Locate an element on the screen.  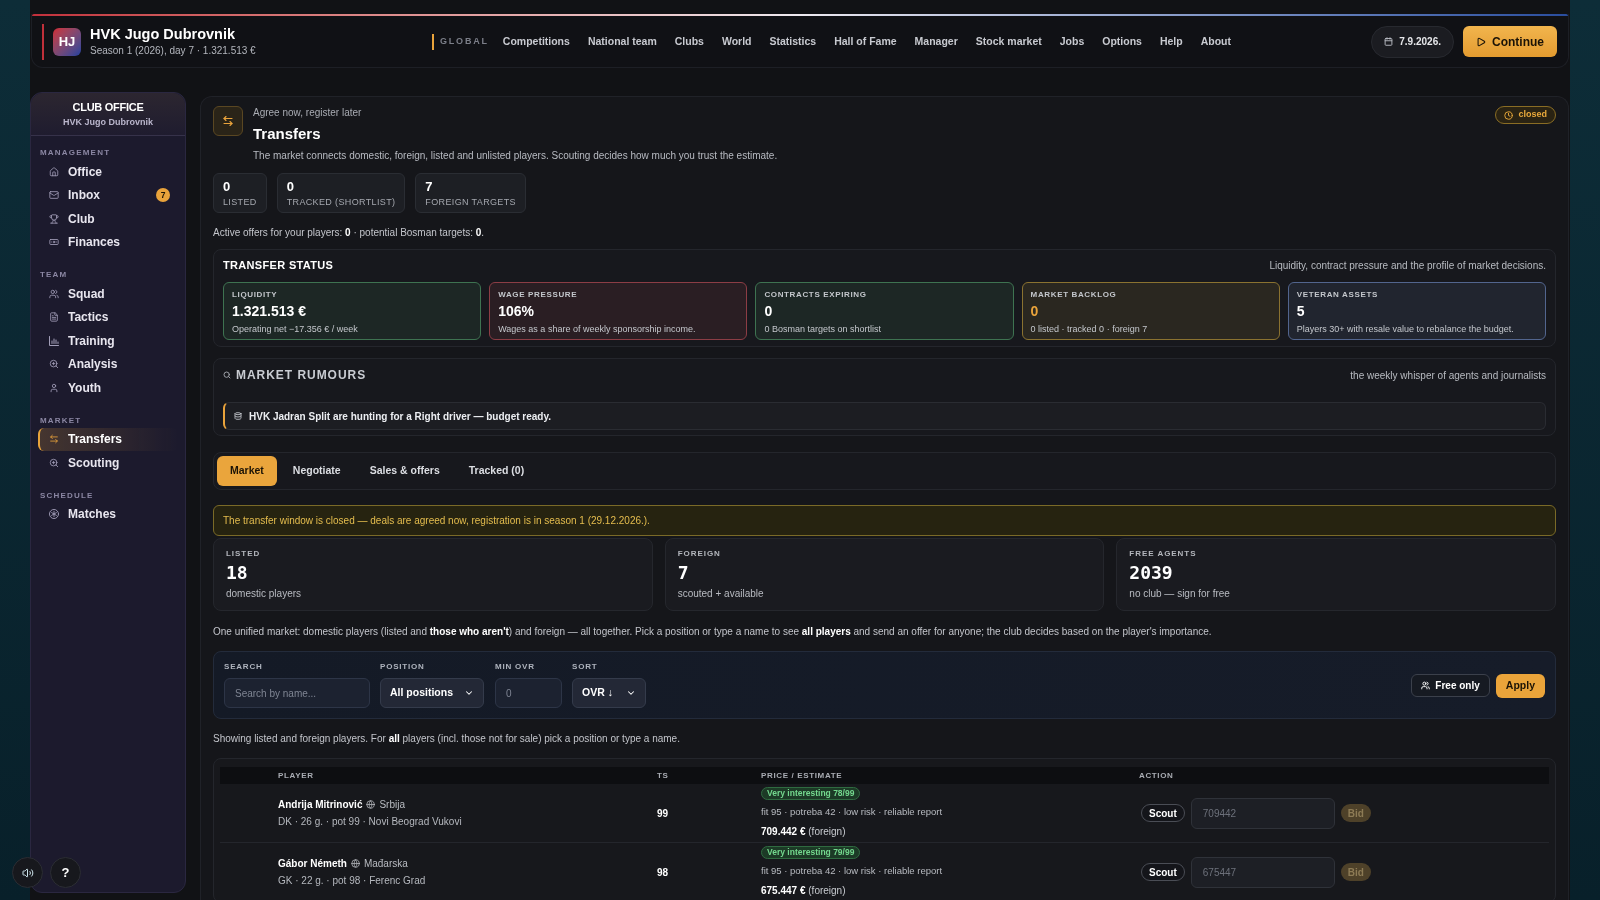
sort-select: OVR ↓ is located at coordinates (609, 693).